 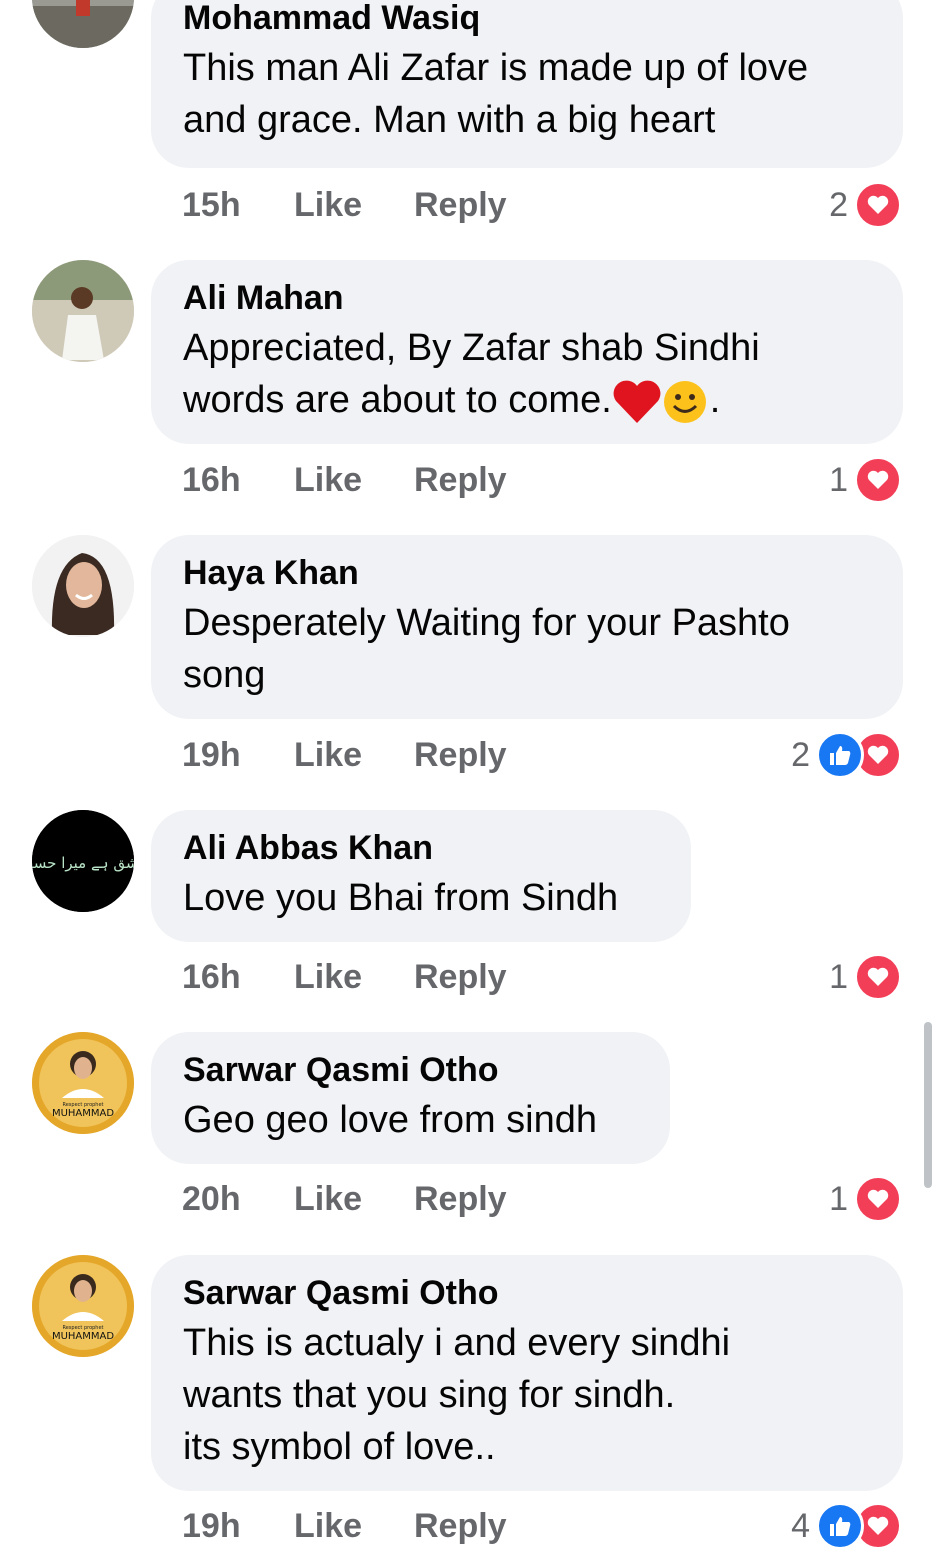 I want to click on comment-text: Geo geo love from sindh, so click(x=390, y=1120).